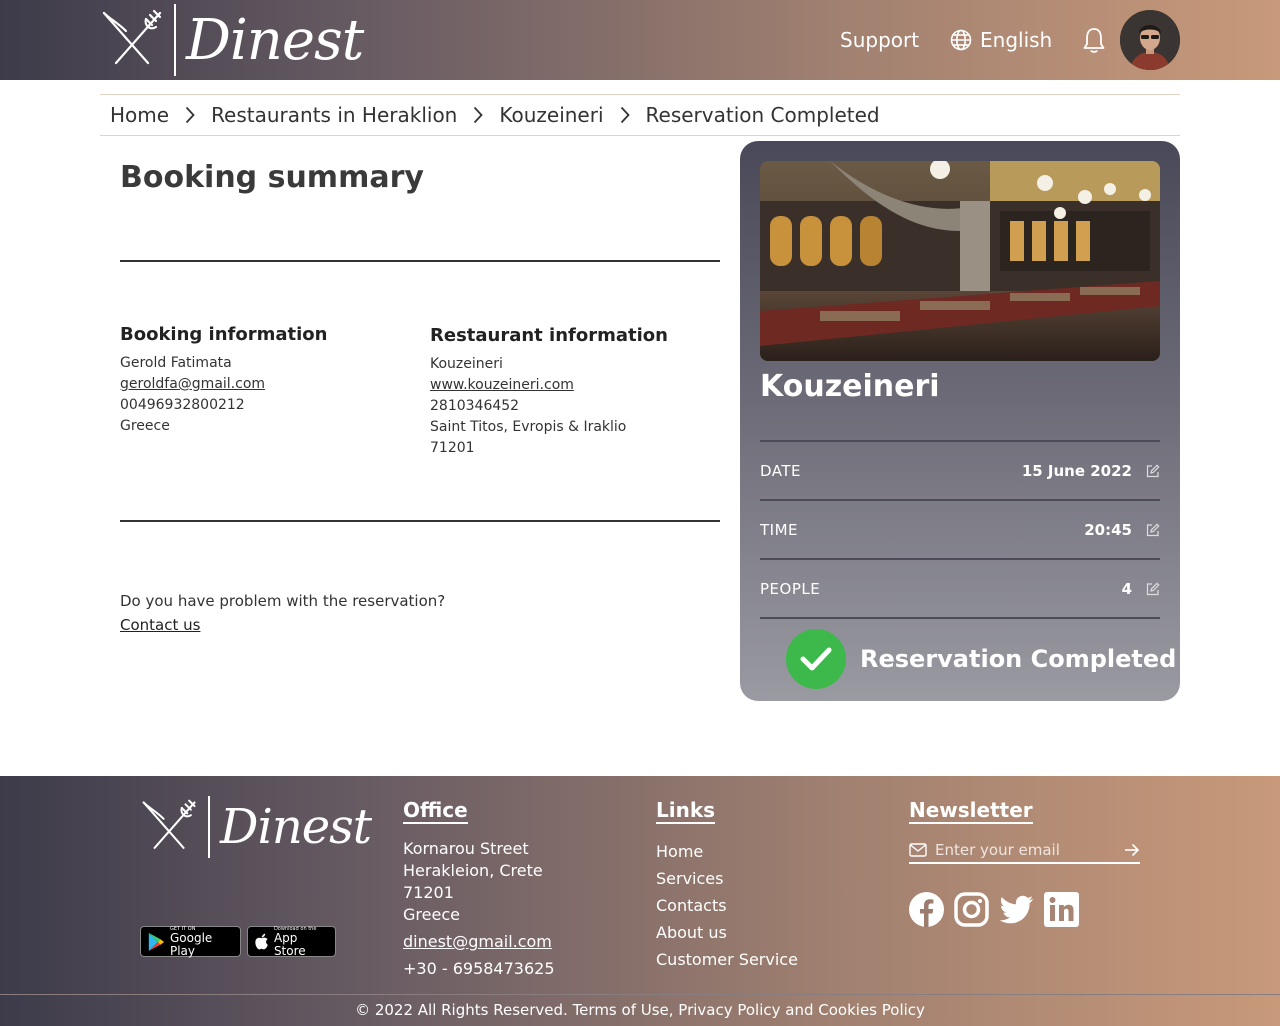 Image resolution: width=1280 pixels, height=1026 pixels. I want to click on office-street: Kornarou Street, so click(466, 848).